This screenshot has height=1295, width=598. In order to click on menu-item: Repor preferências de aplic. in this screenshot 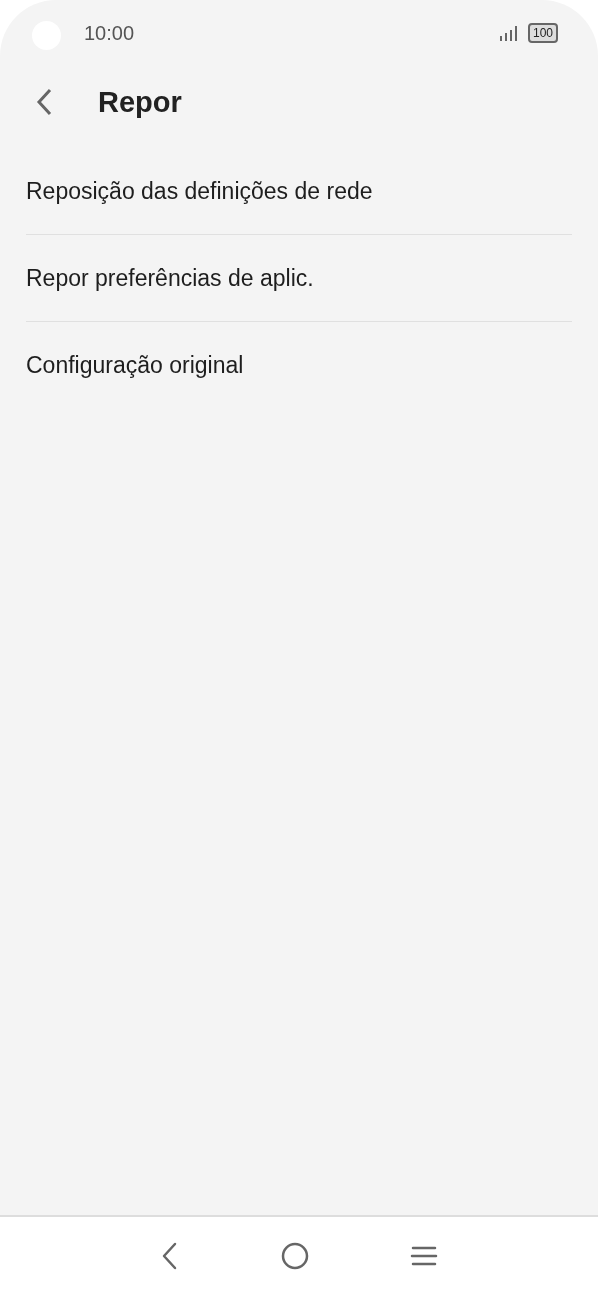, I will do `click(299, 278)`.